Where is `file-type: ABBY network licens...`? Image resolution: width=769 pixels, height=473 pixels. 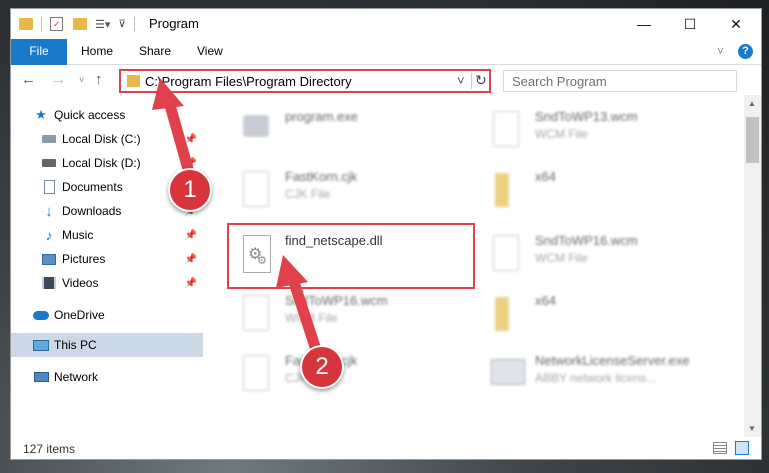
file-type: ABBY network licens... is located at coordinates (596, 378).